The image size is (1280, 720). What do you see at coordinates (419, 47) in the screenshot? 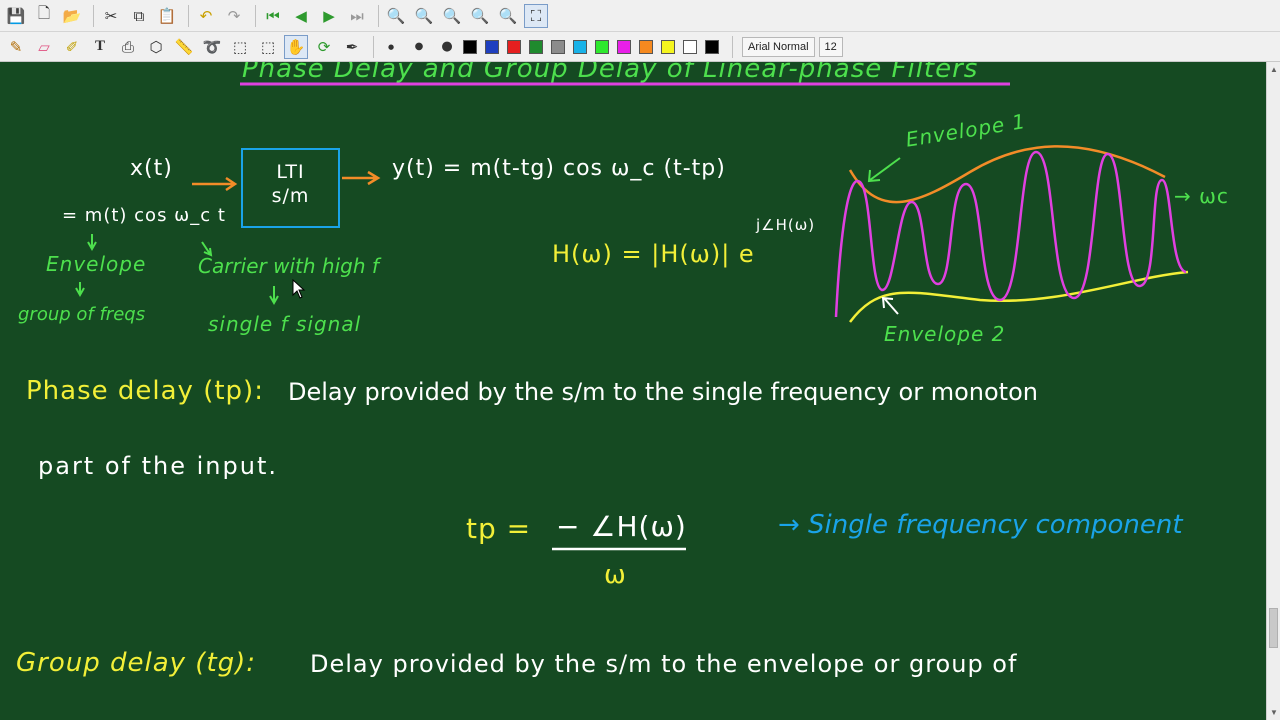
I see `pen-size-medium-icon: ●` at bounding box center [419, 47].